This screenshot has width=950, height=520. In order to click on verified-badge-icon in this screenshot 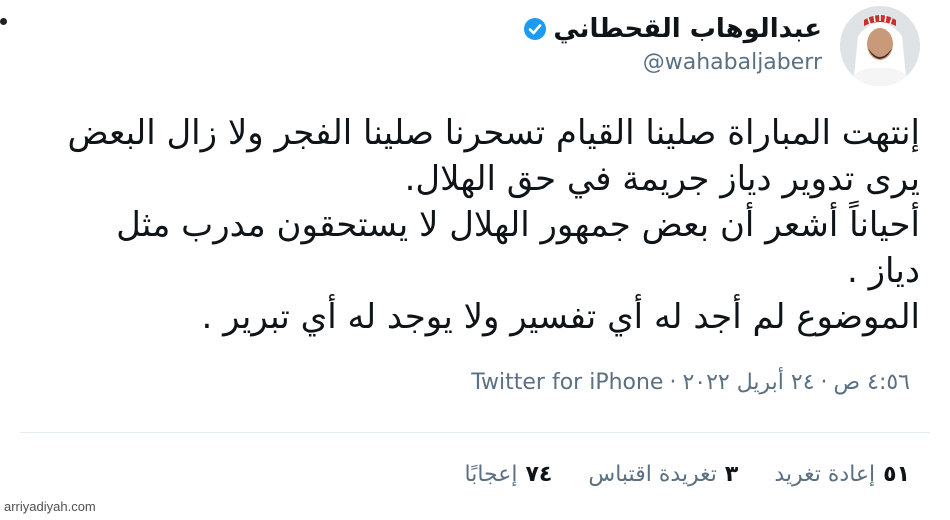, I will do `click(535, 29)`.